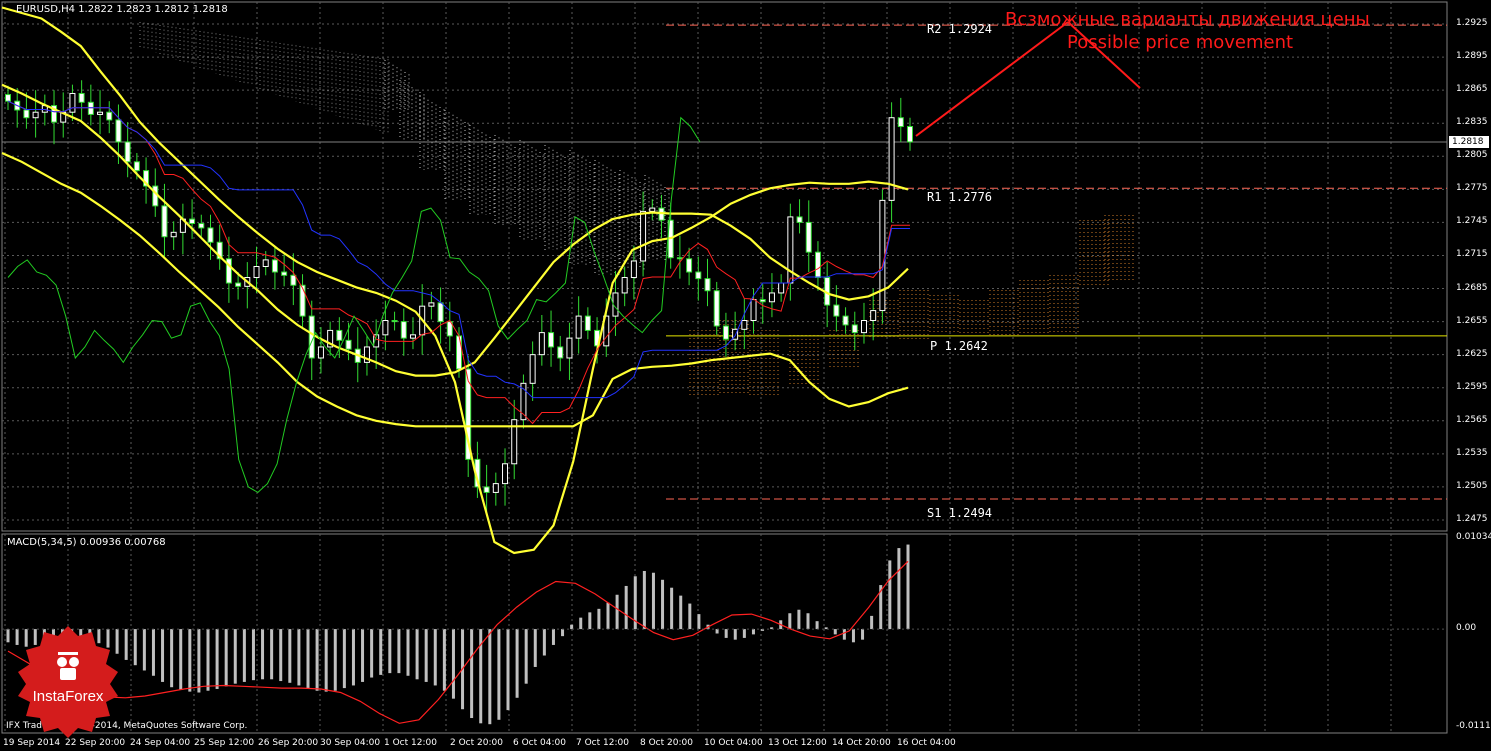 The width and height of the screenshot is (1491, 751). Describe the element at coordinates (1472, 155) in the screenshot. I see `y-tick-label: 1.2805` at that location.